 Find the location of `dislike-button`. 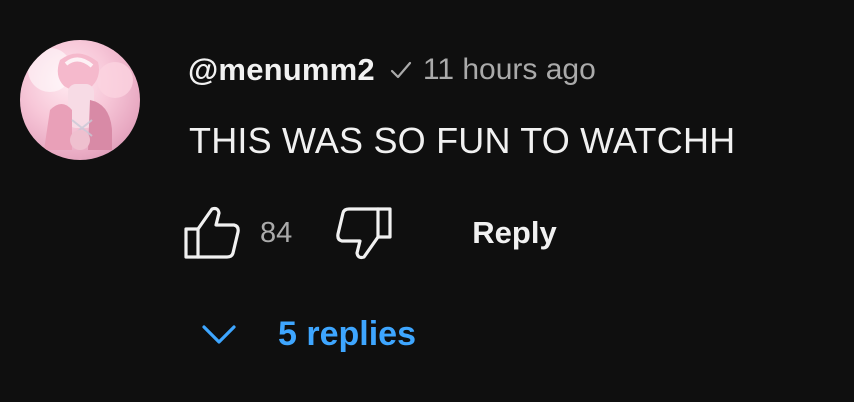

dislike-button is located at coordinates (364, 233).